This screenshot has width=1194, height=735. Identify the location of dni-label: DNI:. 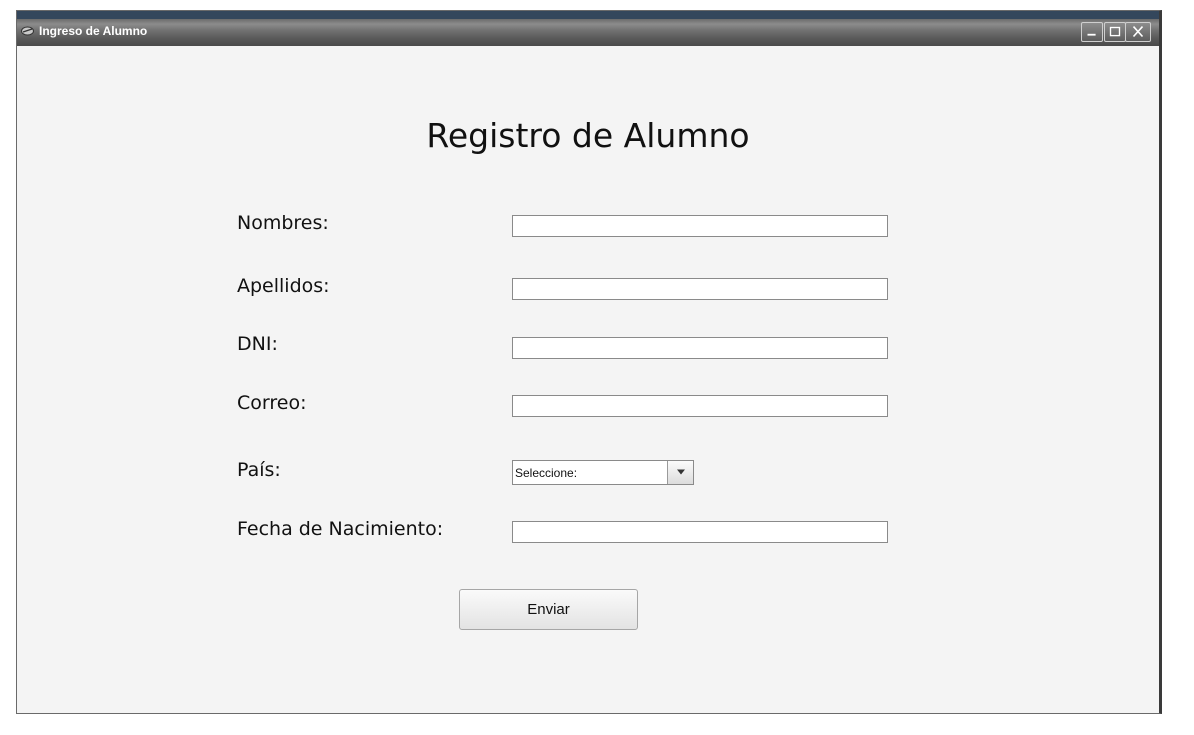
(257, 344).